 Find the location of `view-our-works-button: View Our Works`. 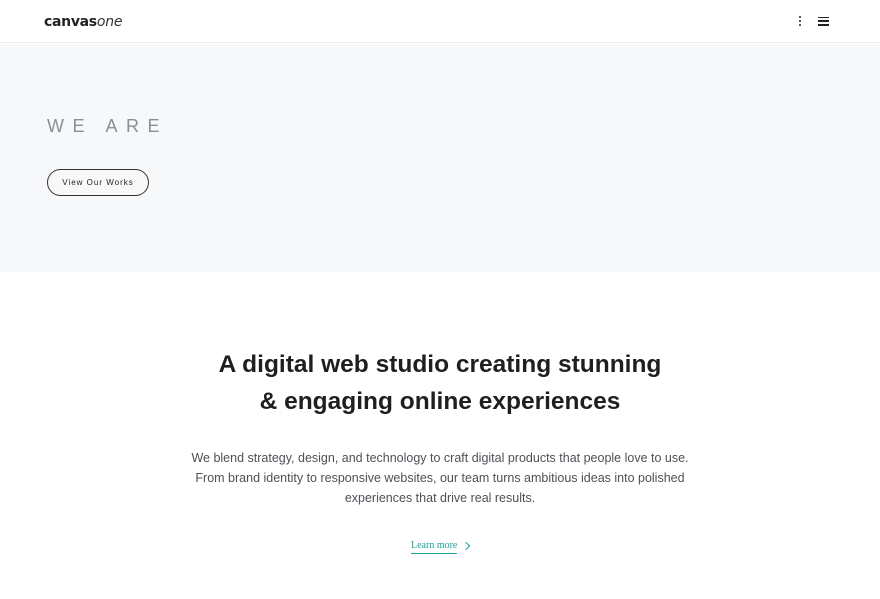

view-our-works-button: View Our Works is located at coordinates (98, 182).